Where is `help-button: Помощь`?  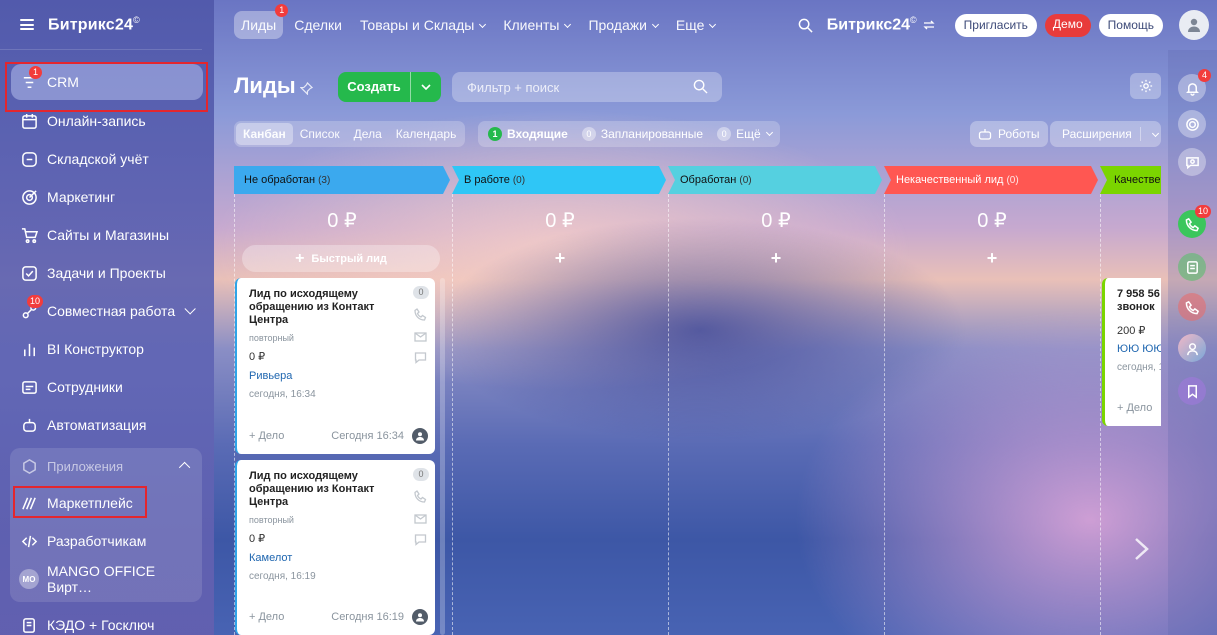
help-button: Помощь is located at coordinates (1130, 25).